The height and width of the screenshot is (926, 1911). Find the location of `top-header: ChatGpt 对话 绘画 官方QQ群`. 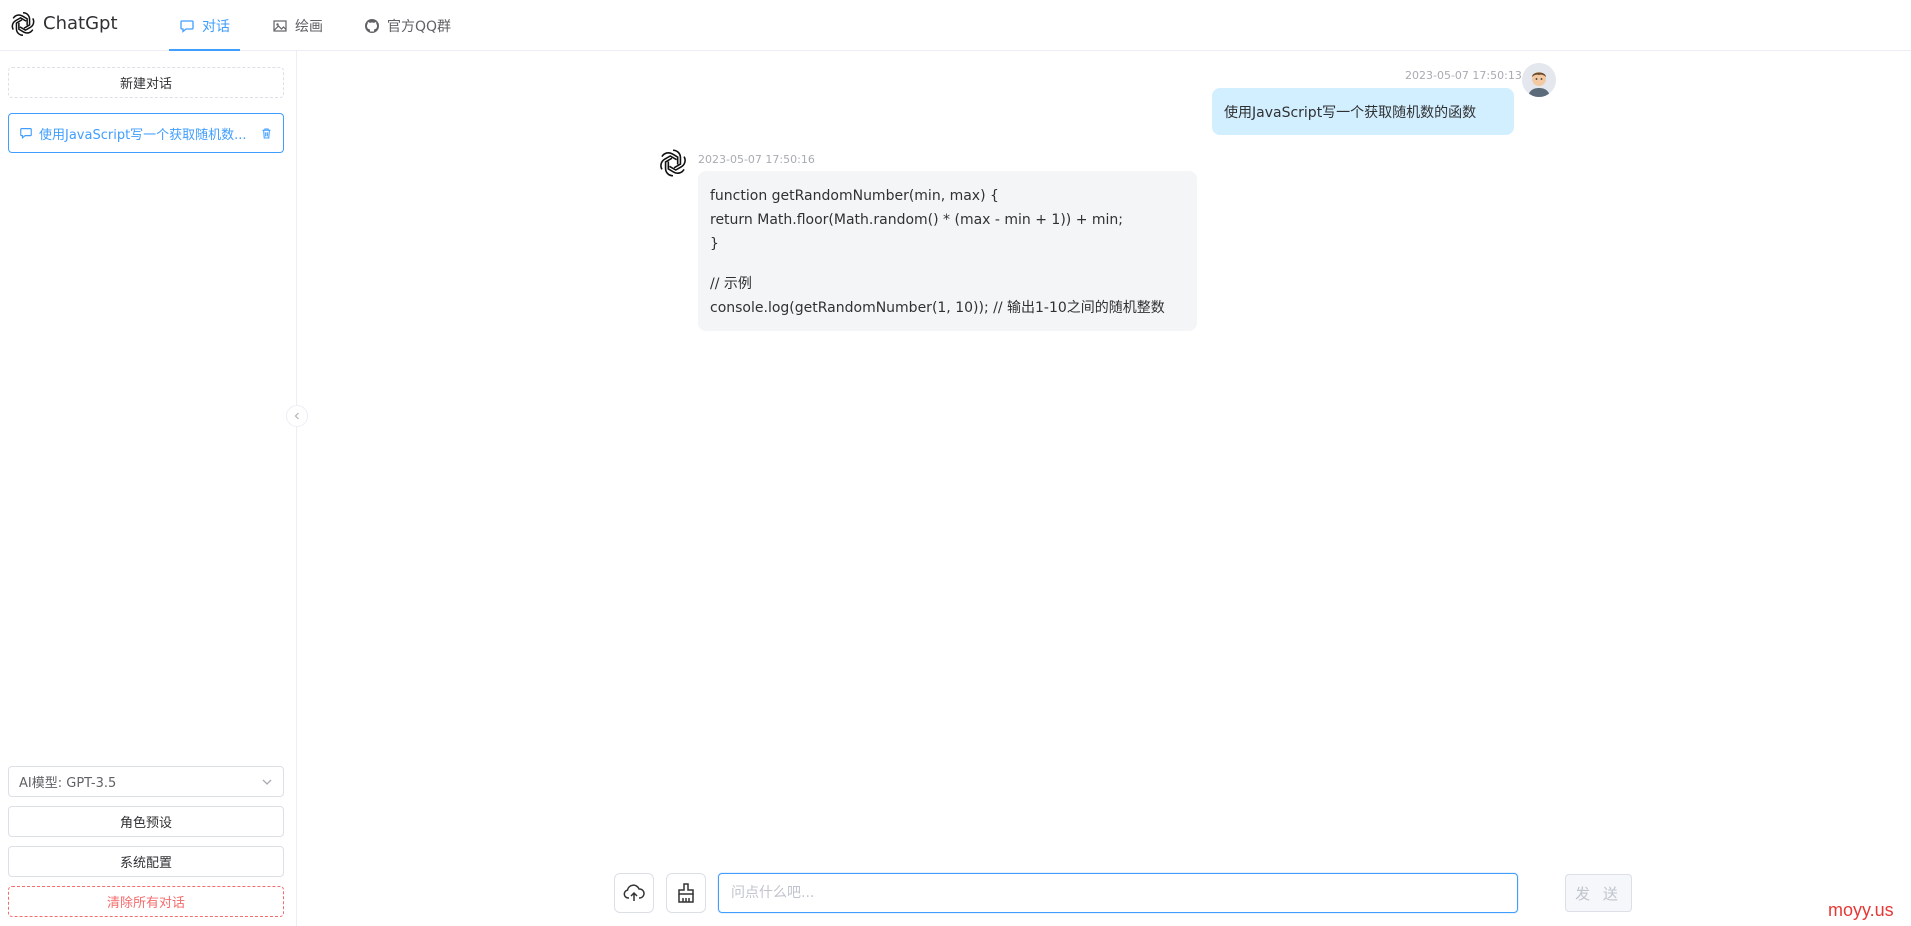

top-header: ChatGpt 对话 绘画 官方QQ群 is located at coordinates (955, 25).